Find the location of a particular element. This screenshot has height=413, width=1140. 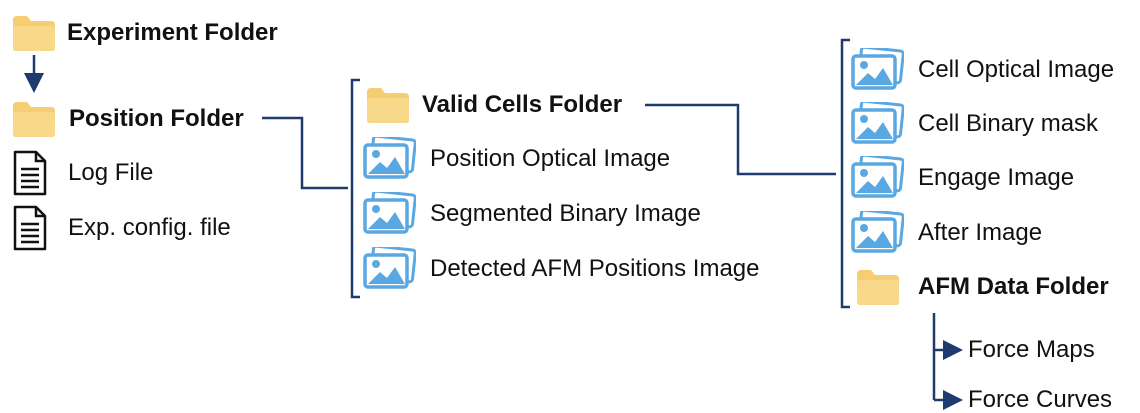

experiment-folder-item: Experiment Folder is located at coordinates (145, 33).